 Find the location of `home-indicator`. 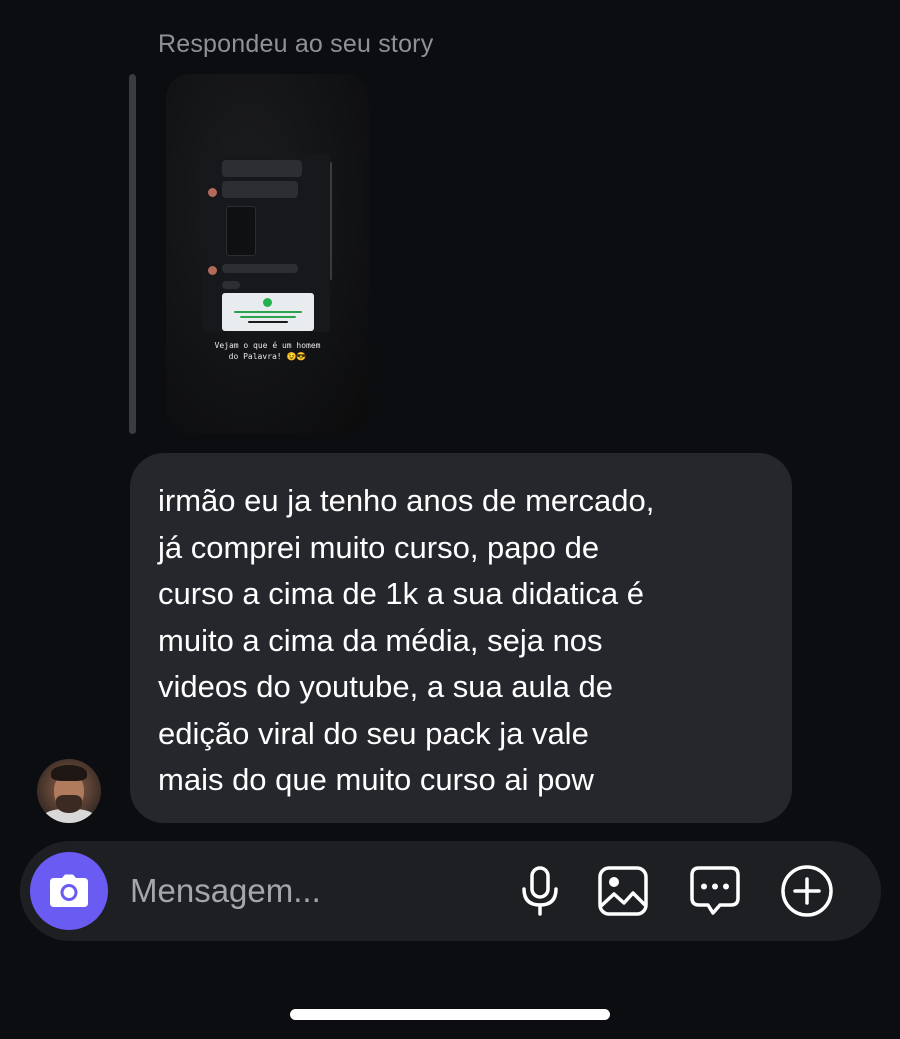

home-indicator is located at coordinates (450, 1014).